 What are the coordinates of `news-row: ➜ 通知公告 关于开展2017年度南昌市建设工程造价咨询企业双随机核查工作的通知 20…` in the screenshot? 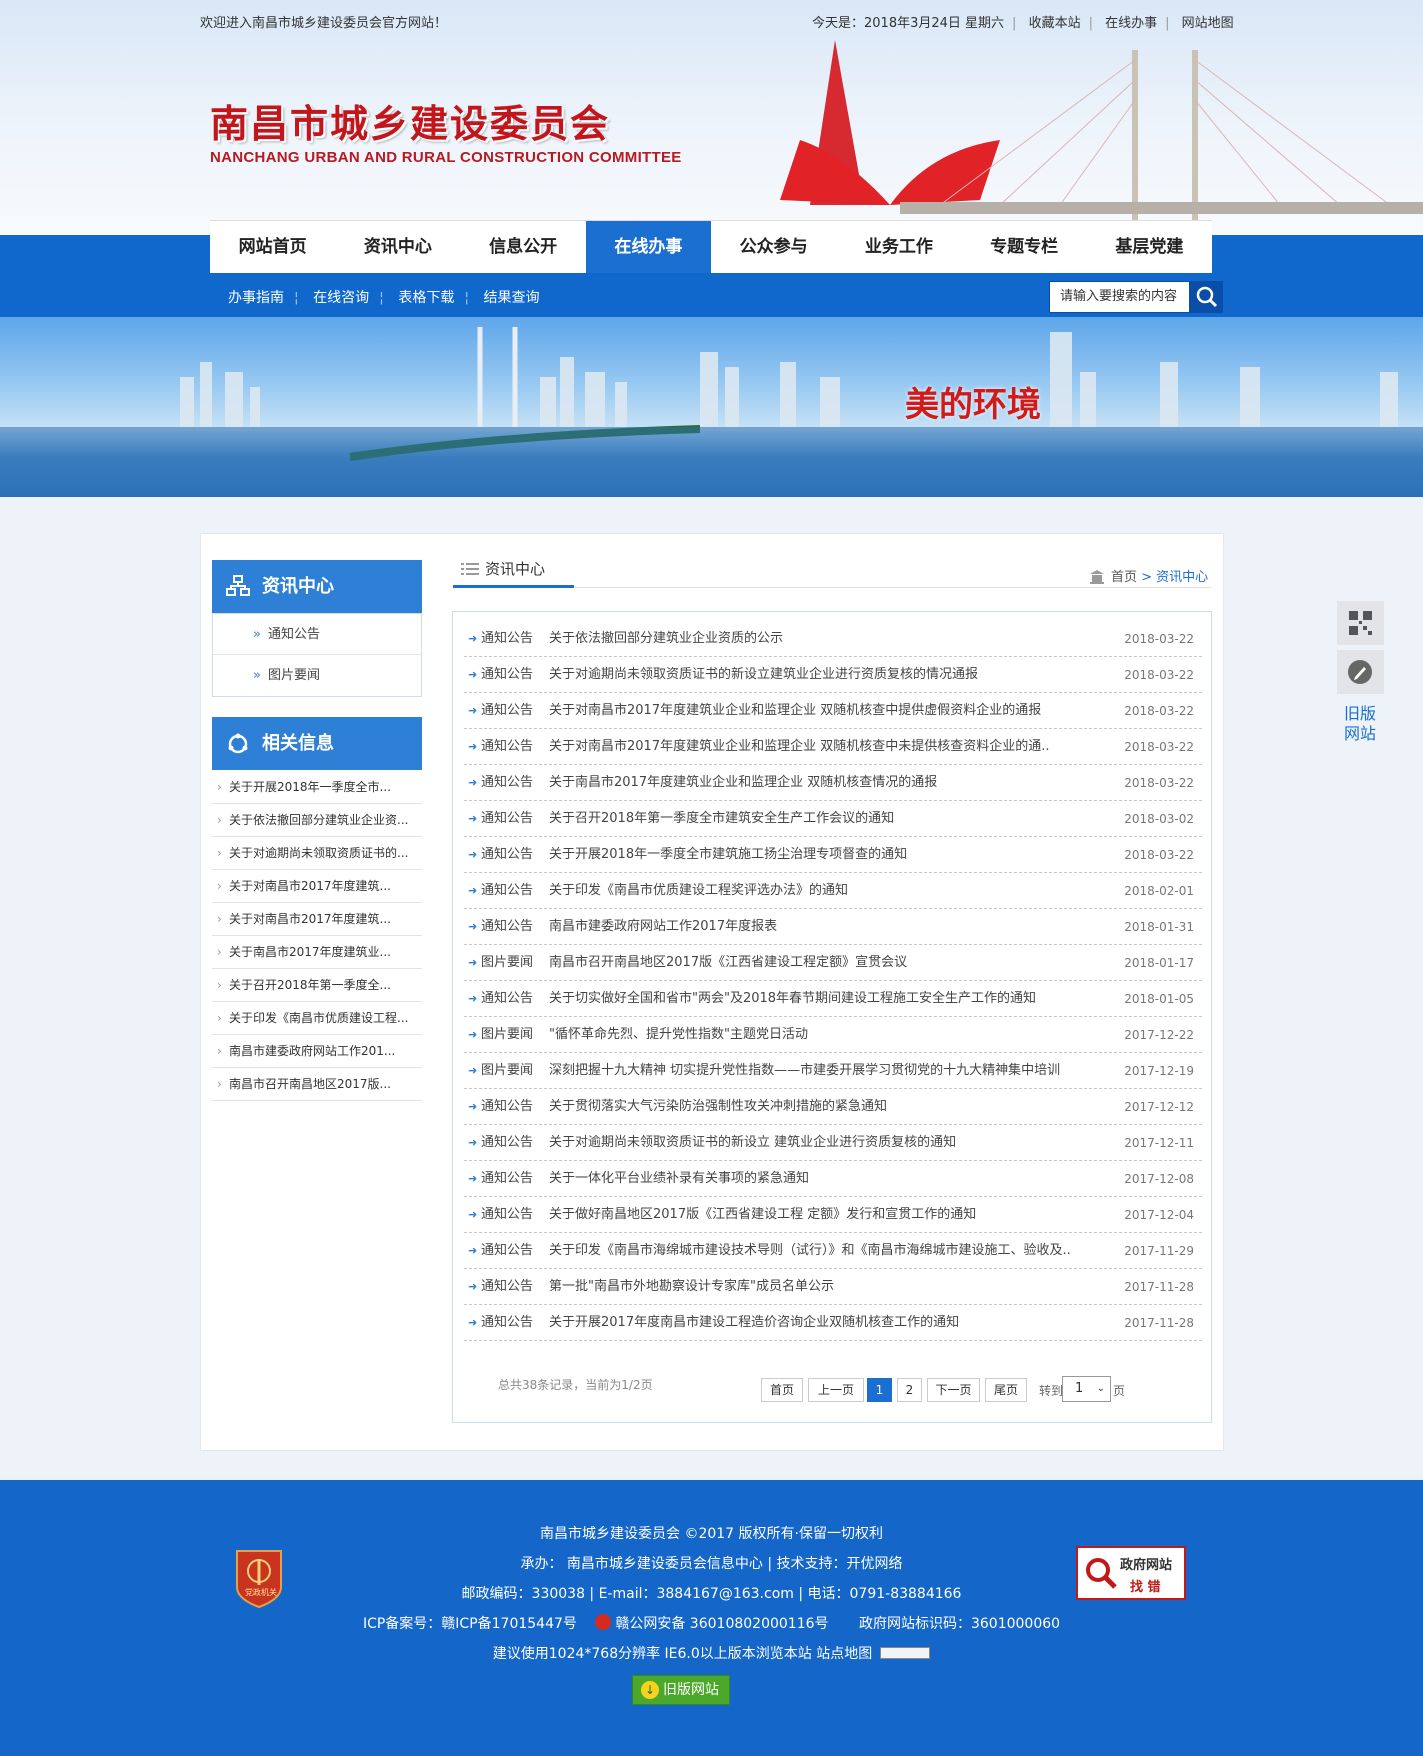 It's located at (833, 1323).